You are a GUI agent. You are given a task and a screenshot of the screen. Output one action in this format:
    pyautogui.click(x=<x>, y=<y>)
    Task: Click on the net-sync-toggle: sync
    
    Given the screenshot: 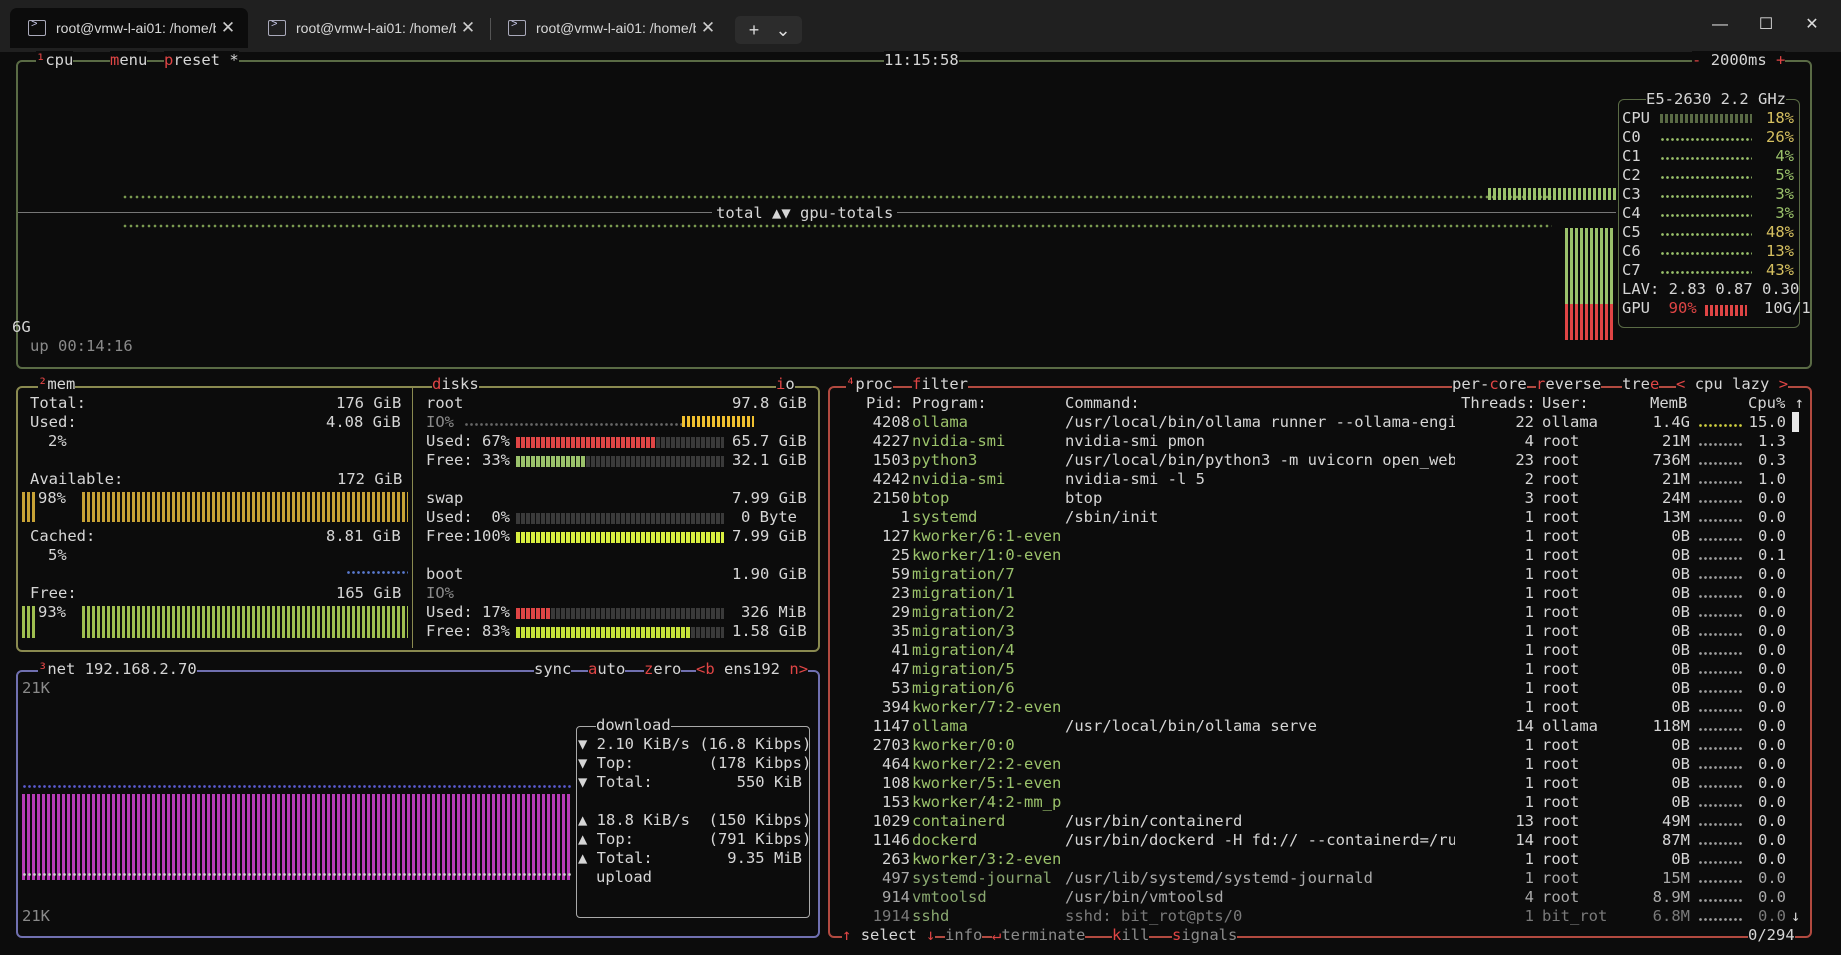 What is the action you would take?
    pyautogui.click(x=553, y=669)
    